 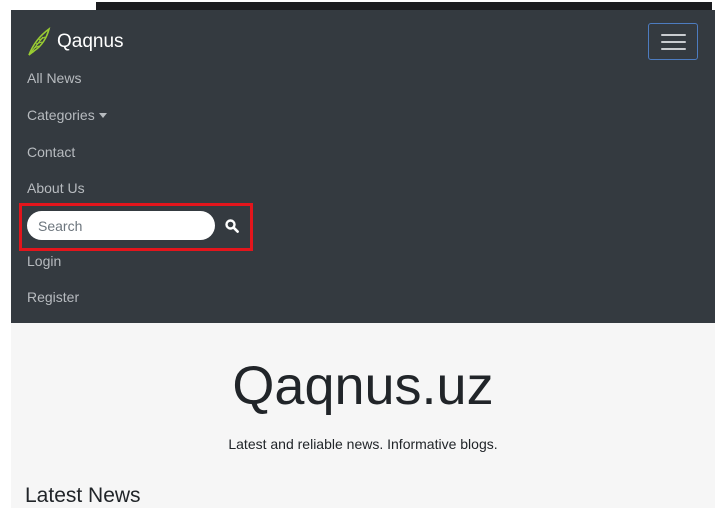 I want to click on feather-icon, so click(x=38, y=42).